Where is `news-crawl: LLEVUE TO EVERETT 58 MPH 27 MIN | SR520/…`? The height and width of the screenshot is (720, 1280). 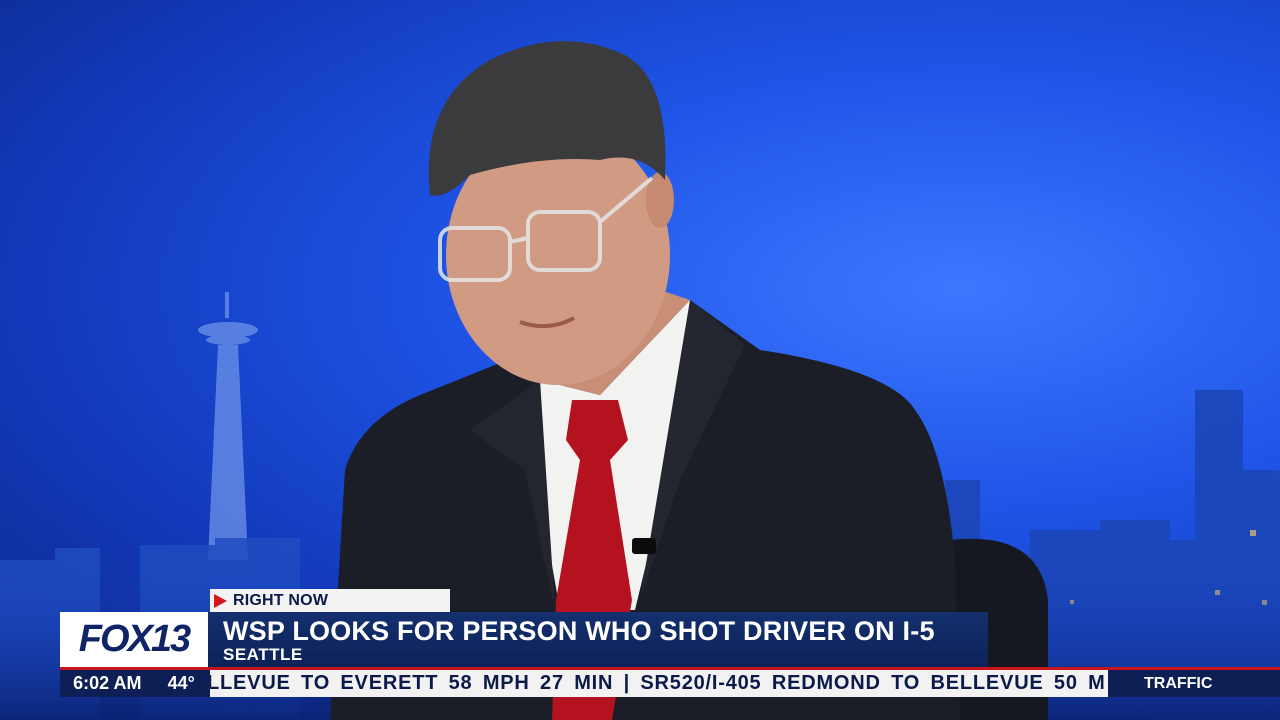 news-crawl: LLEVUE TO EVERETT 58 MPH 27 MIN | SR520/… is located at coordinates (659, 683).